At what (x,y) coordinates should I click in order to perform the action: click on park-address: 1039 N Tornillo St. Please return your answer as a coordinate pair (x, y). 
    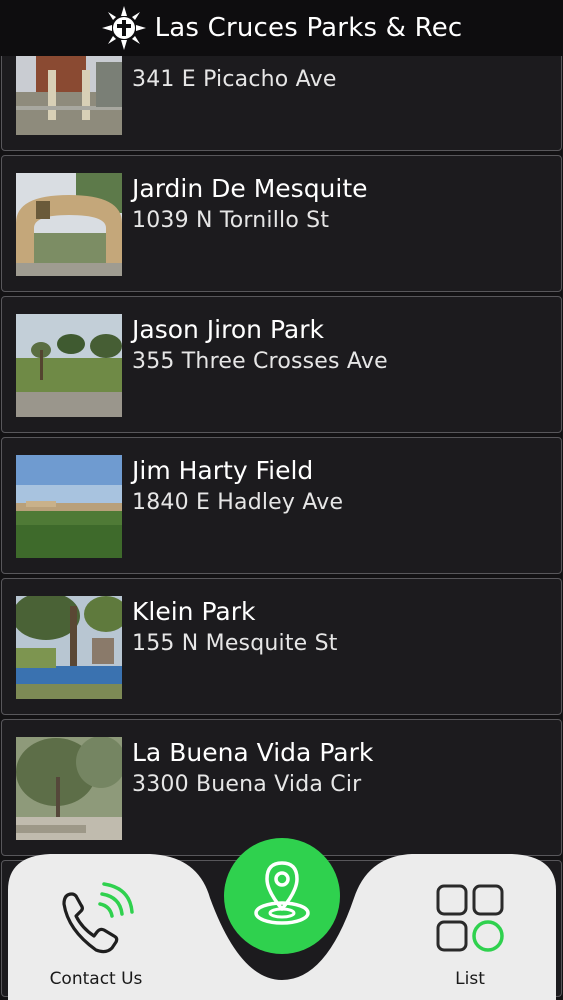
    Looking at the image, I should click on (231, 220).